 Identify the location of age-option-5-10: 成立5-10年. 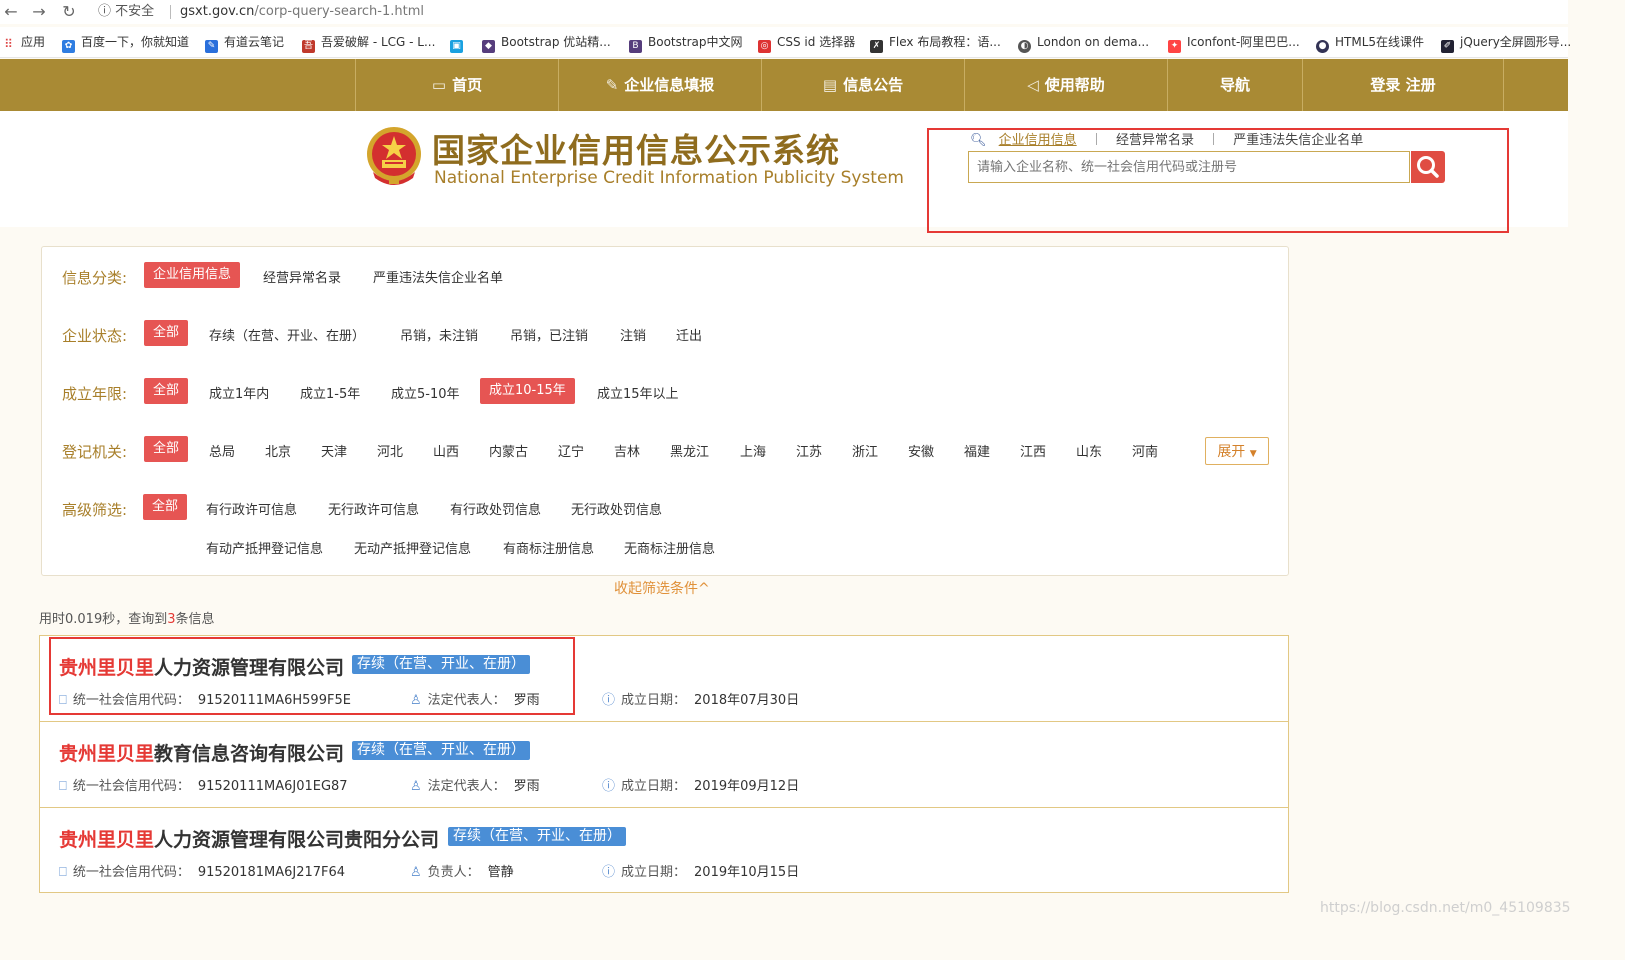
(425, 392).